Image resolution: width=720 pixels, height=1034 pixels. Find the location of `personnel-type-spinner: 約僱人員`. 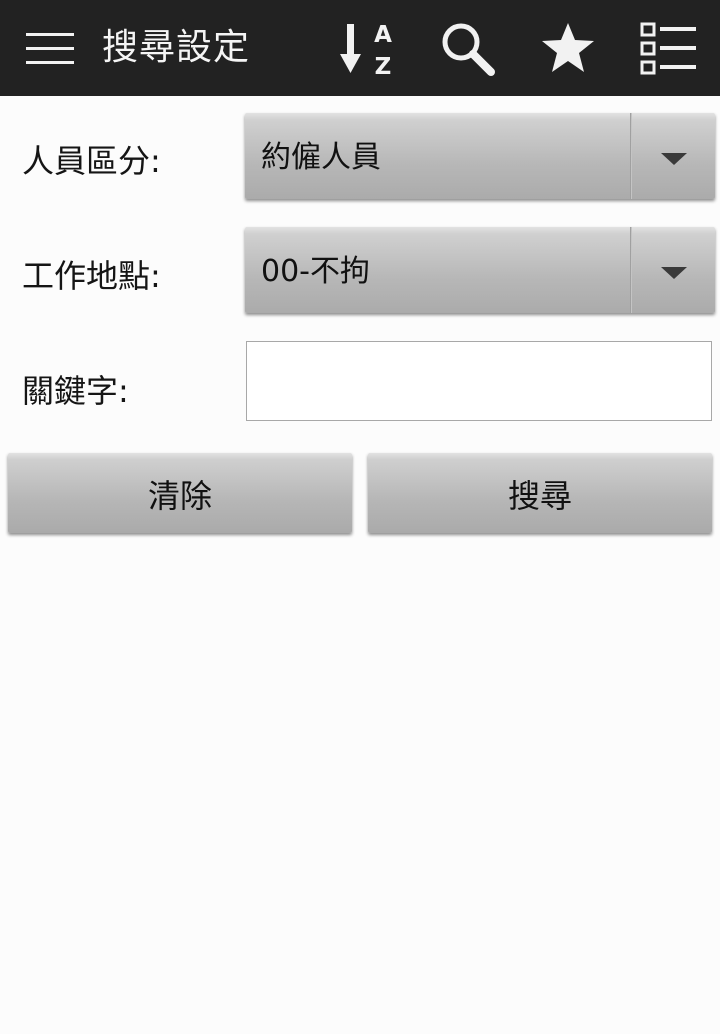

personnel-type-spinner: 約僱人員 is located at coordinates (480, 156).